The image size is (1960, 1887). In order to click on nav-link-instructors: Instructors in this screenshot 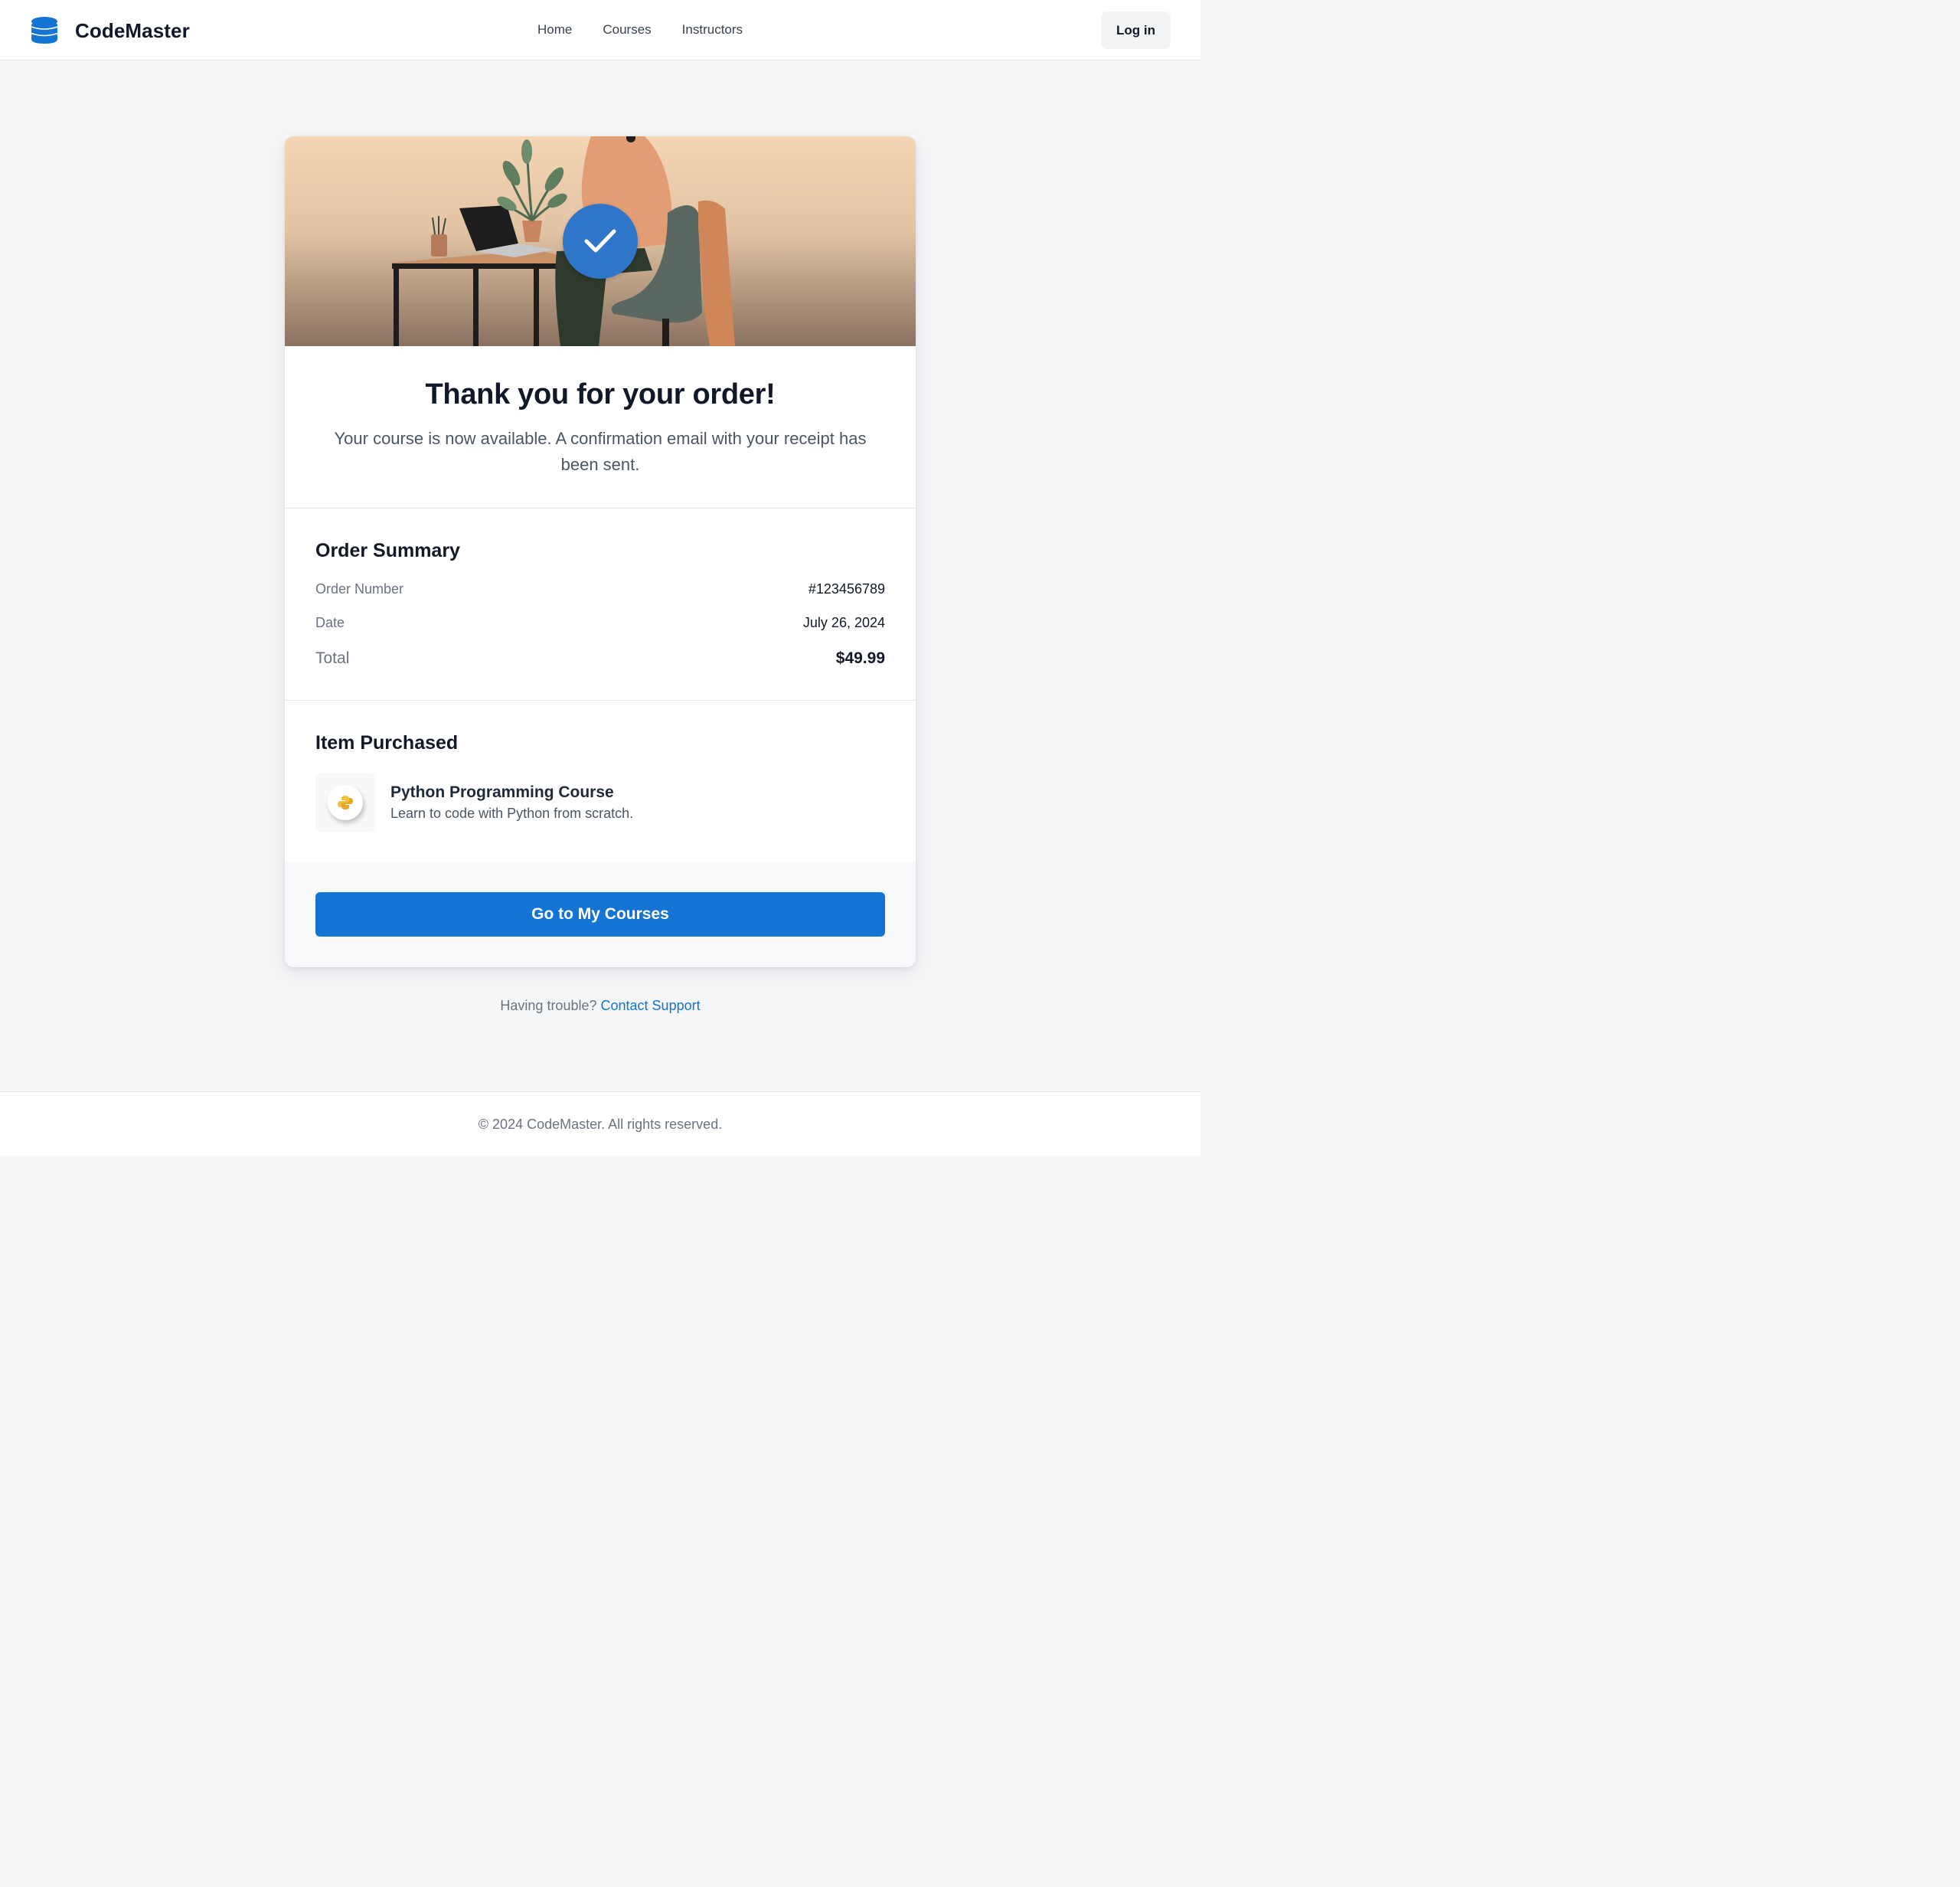, I will do `click(712, 30)`.